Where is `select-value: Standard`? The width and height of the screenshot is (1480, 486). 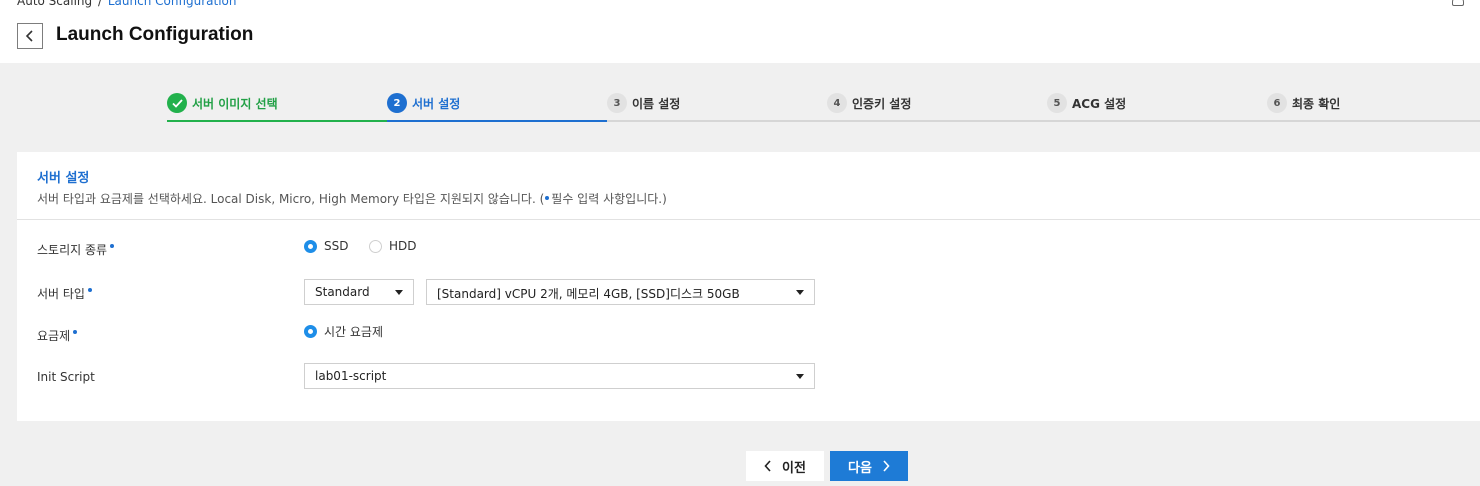
select-value: Standard is located at coordinates (342, 292).